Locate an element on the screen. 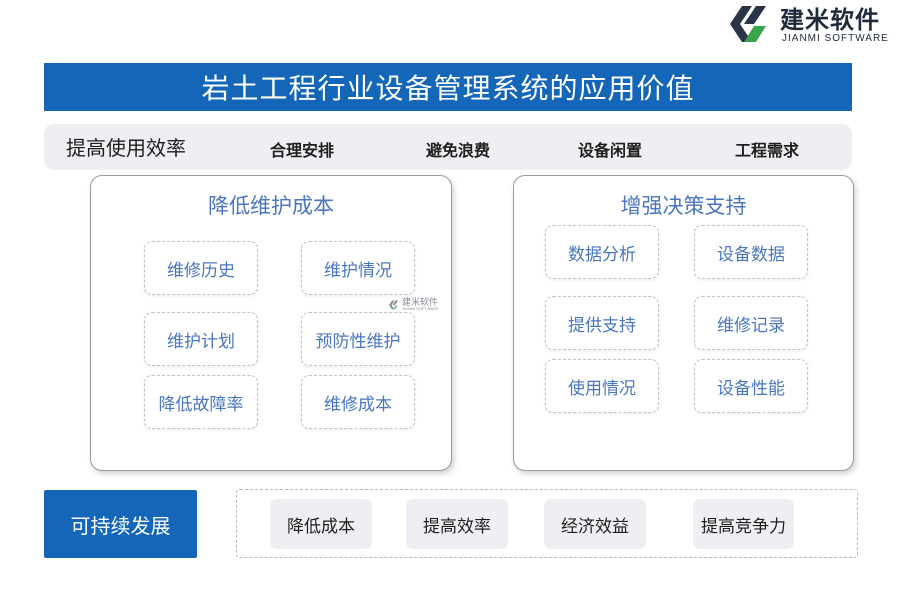 This screenshot has height=600, width=900. sustainable-item: 经济效益 is located at coordinates (595, 524).